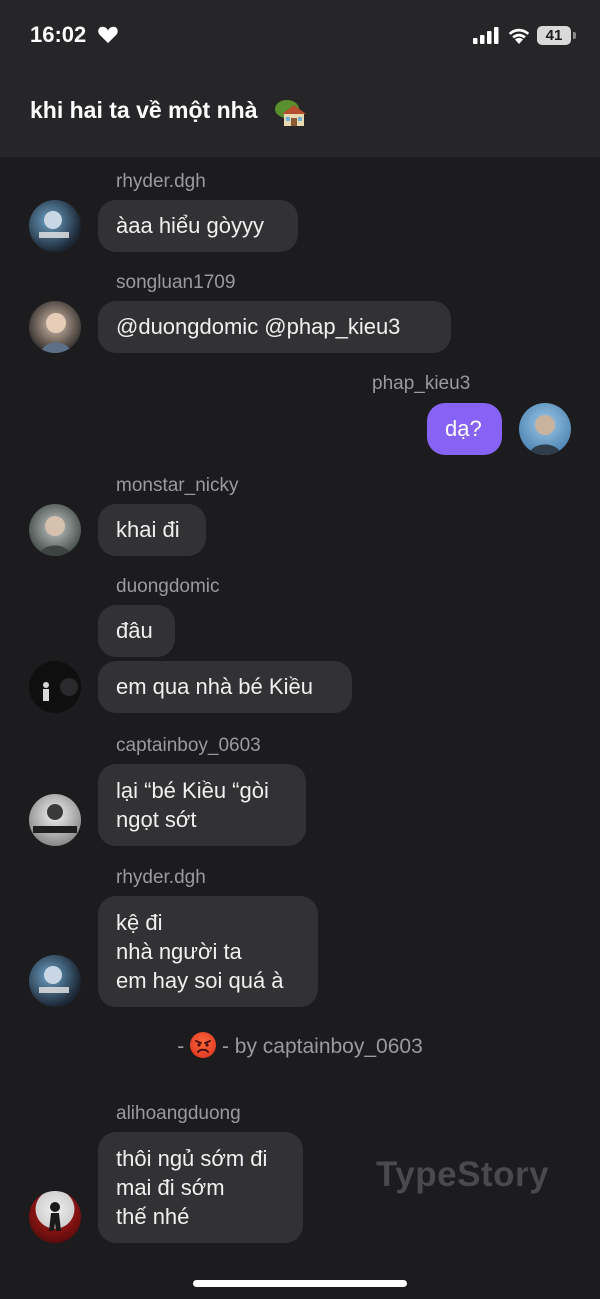 This screenshot has height=1299, width=600. Describe the element at coordinates (322, 1046) in the screenshot. I see `reaction-text: - by captainboy_0603` at that location.